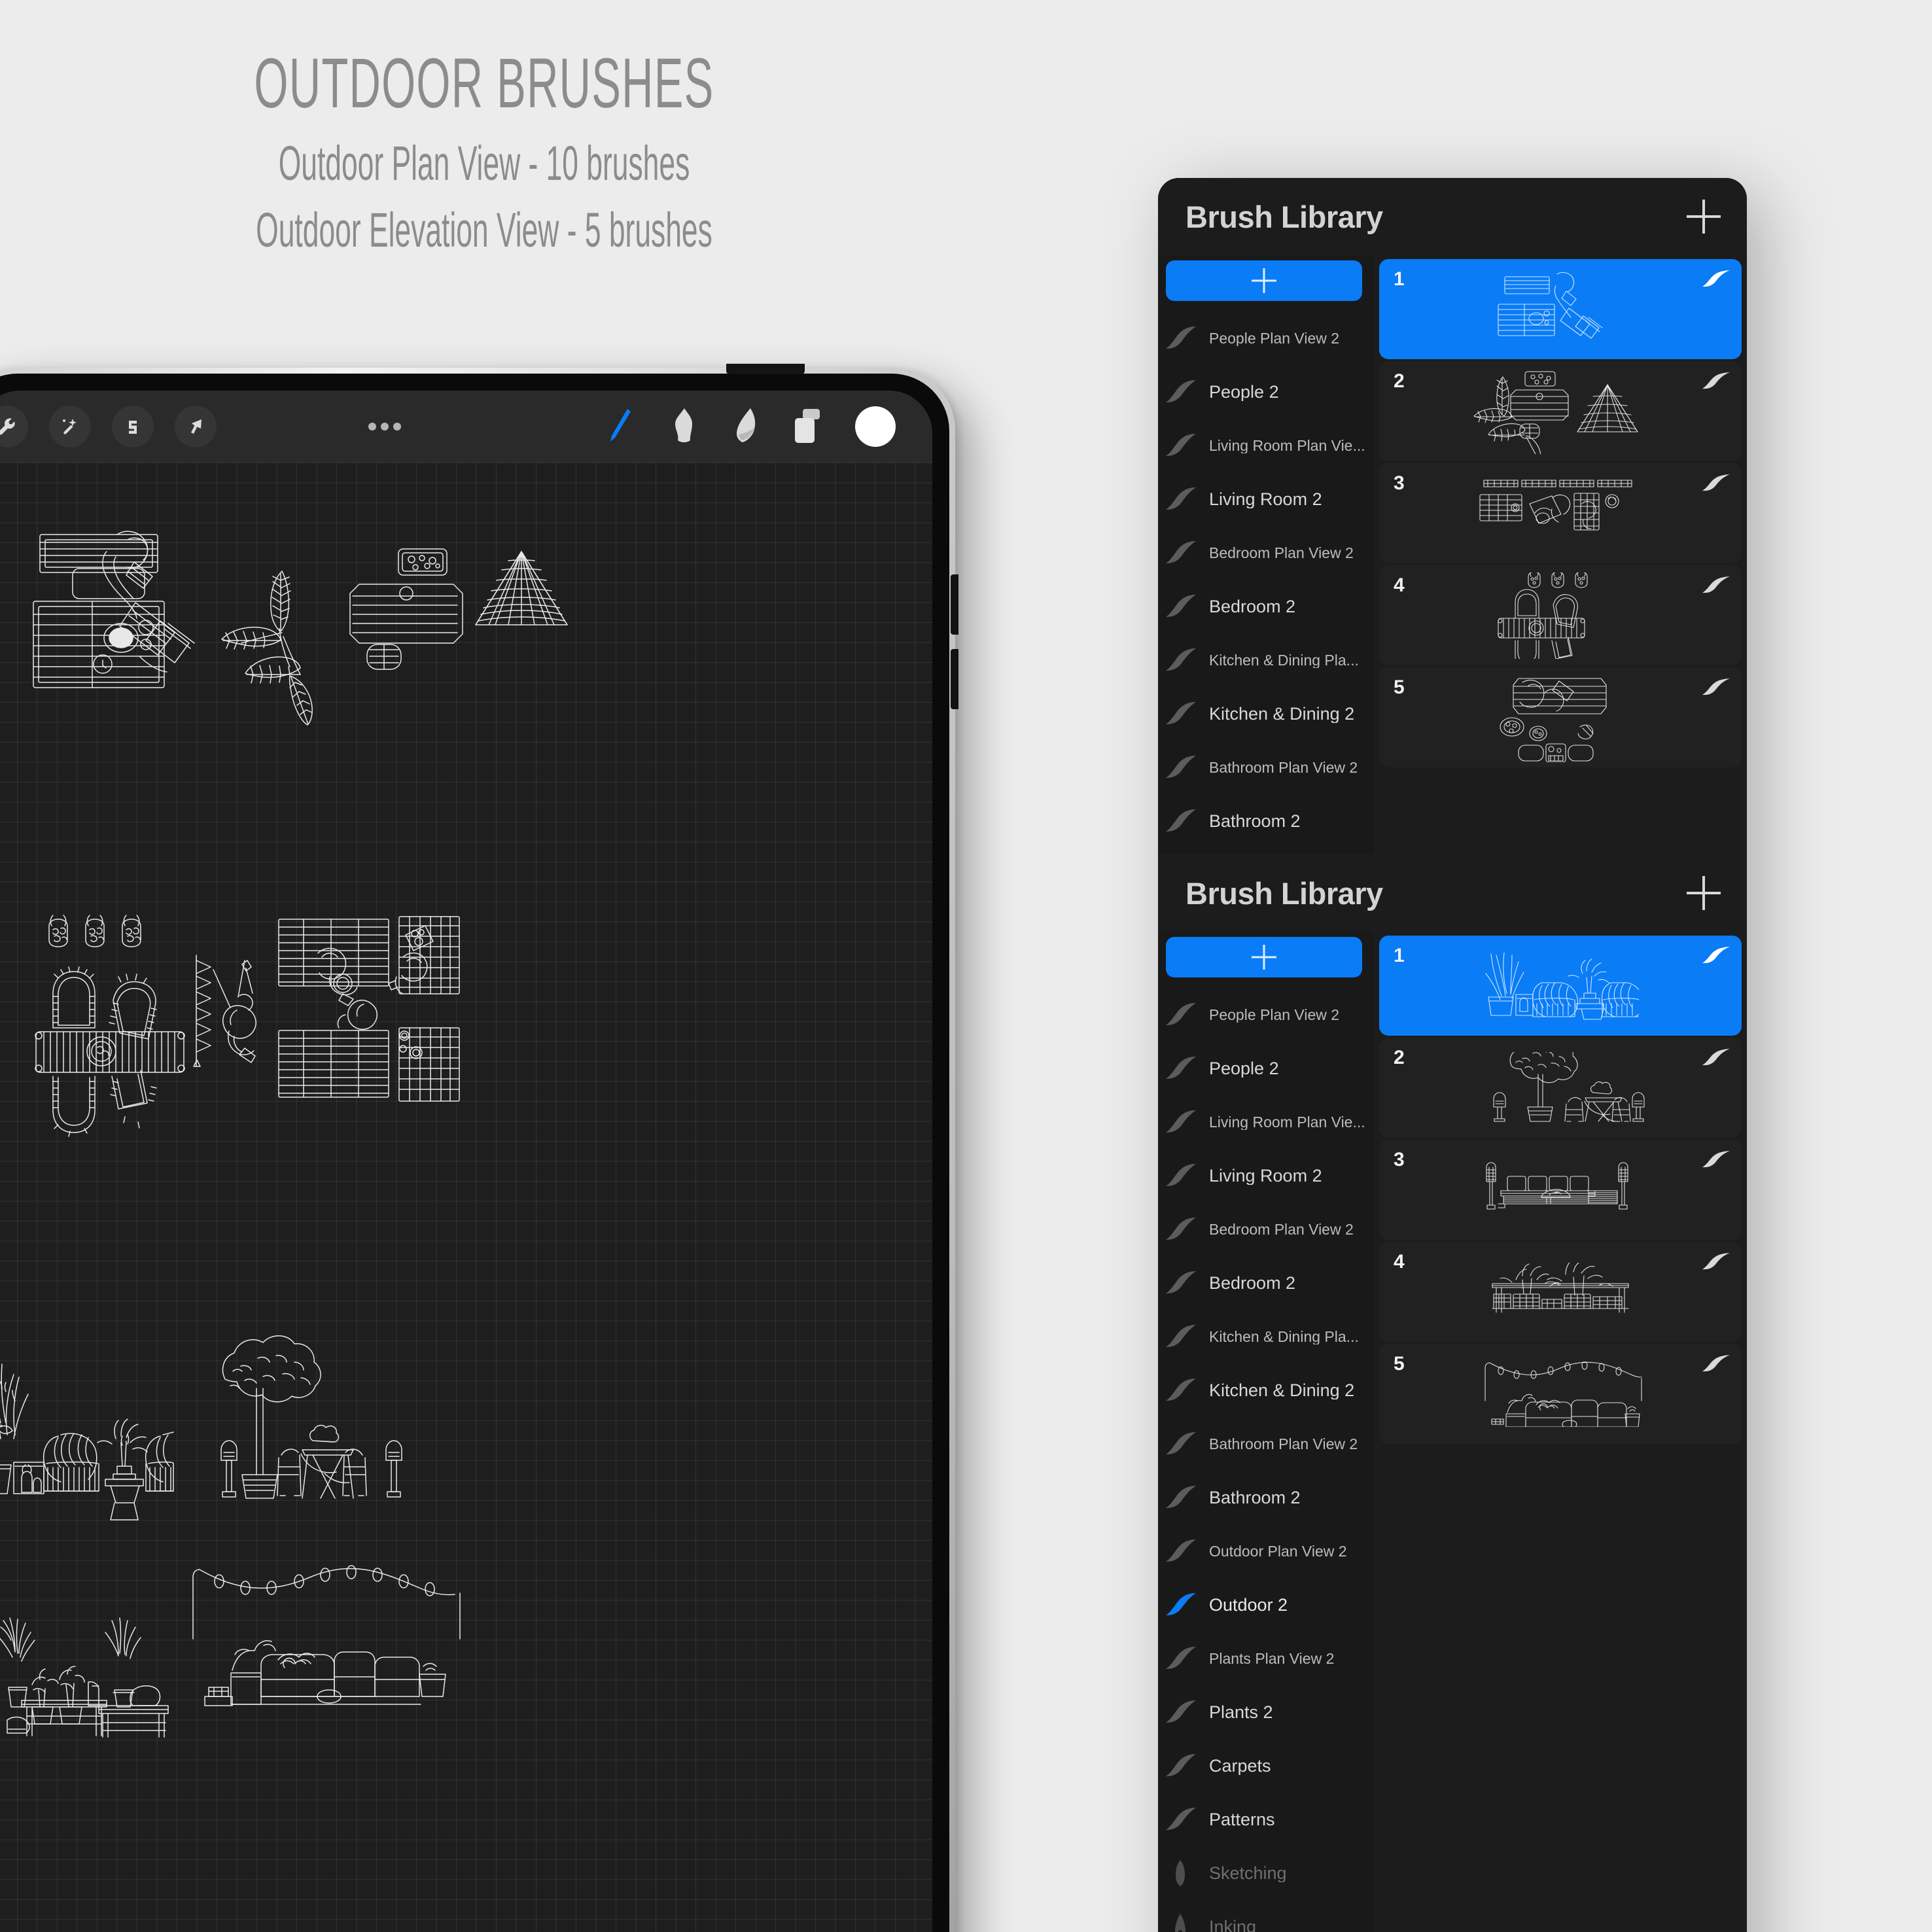  Describe the element at coordinates (467, 629) in the screenshot. I see `artwork-daybed-parasol` at that location.